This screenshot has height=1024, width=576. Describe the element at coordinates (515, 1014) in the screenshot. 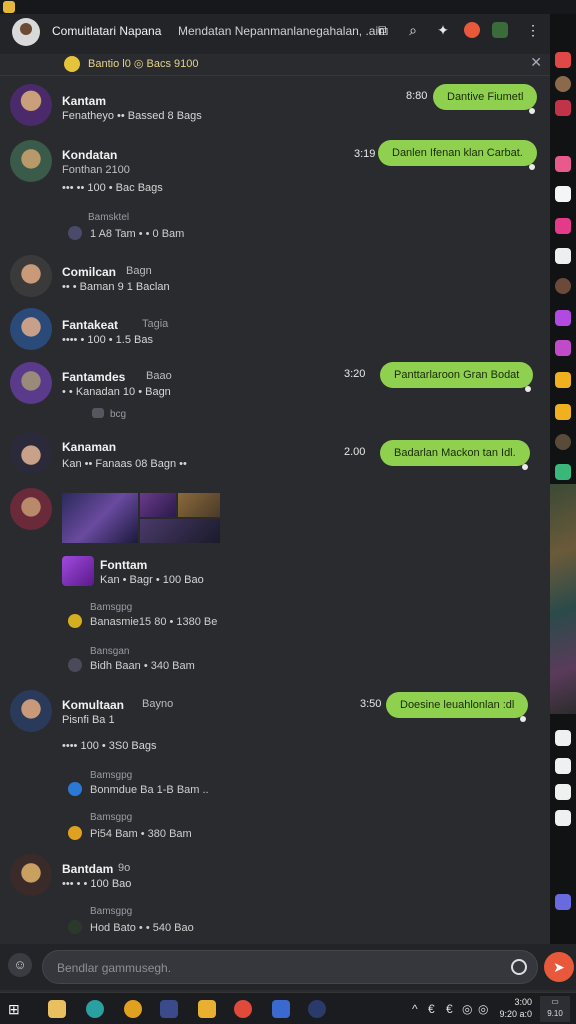

I see `clock-date: 9:20 a:0` at that location.